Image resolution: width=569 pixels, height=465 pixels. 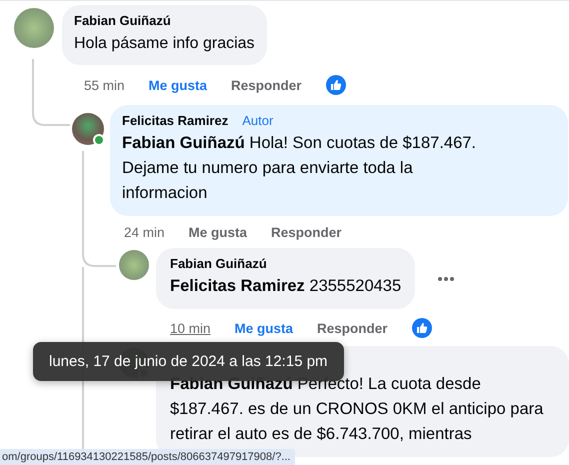 I want to click on author-label: Autor, so click(x=258, y=120).